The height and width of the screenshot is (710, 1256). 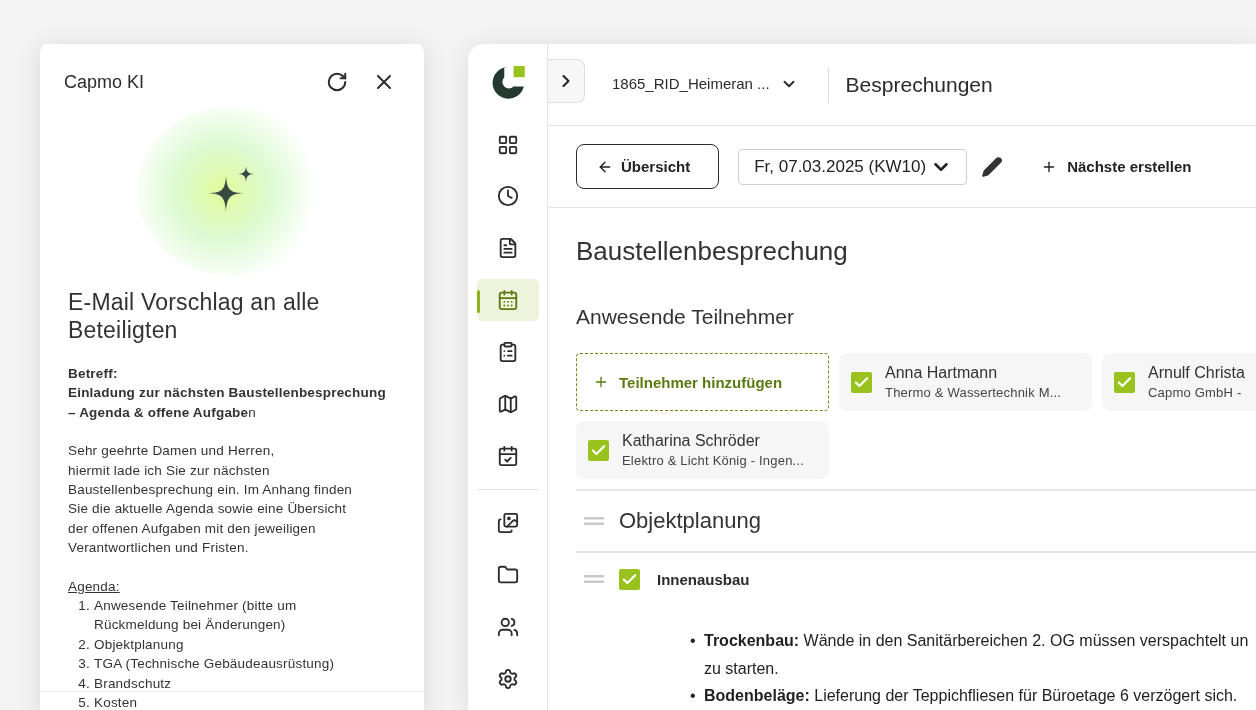 What do you see at coordinates (83, 664) in the screenshot?
I see `list-number: 3.` at bounding box center [83, 664].